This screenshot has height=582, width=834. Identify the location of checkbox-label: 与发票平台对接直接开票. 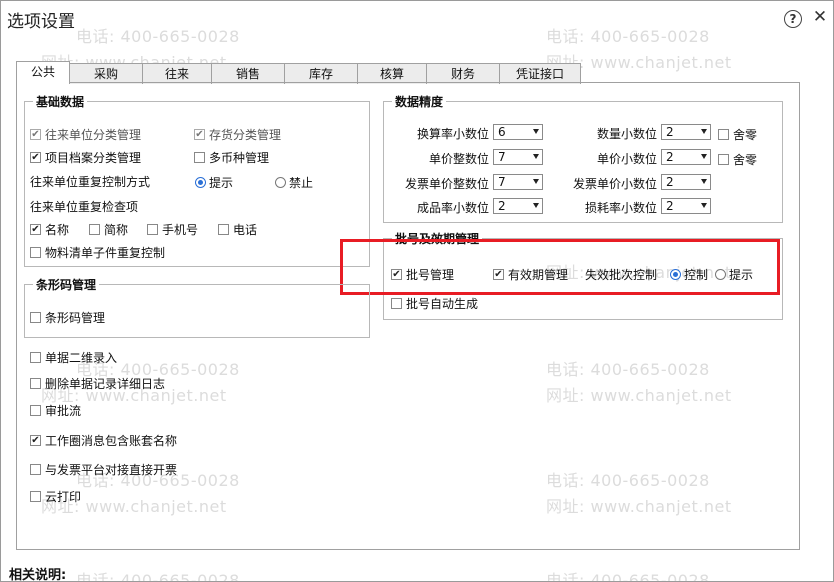
(111, 470).